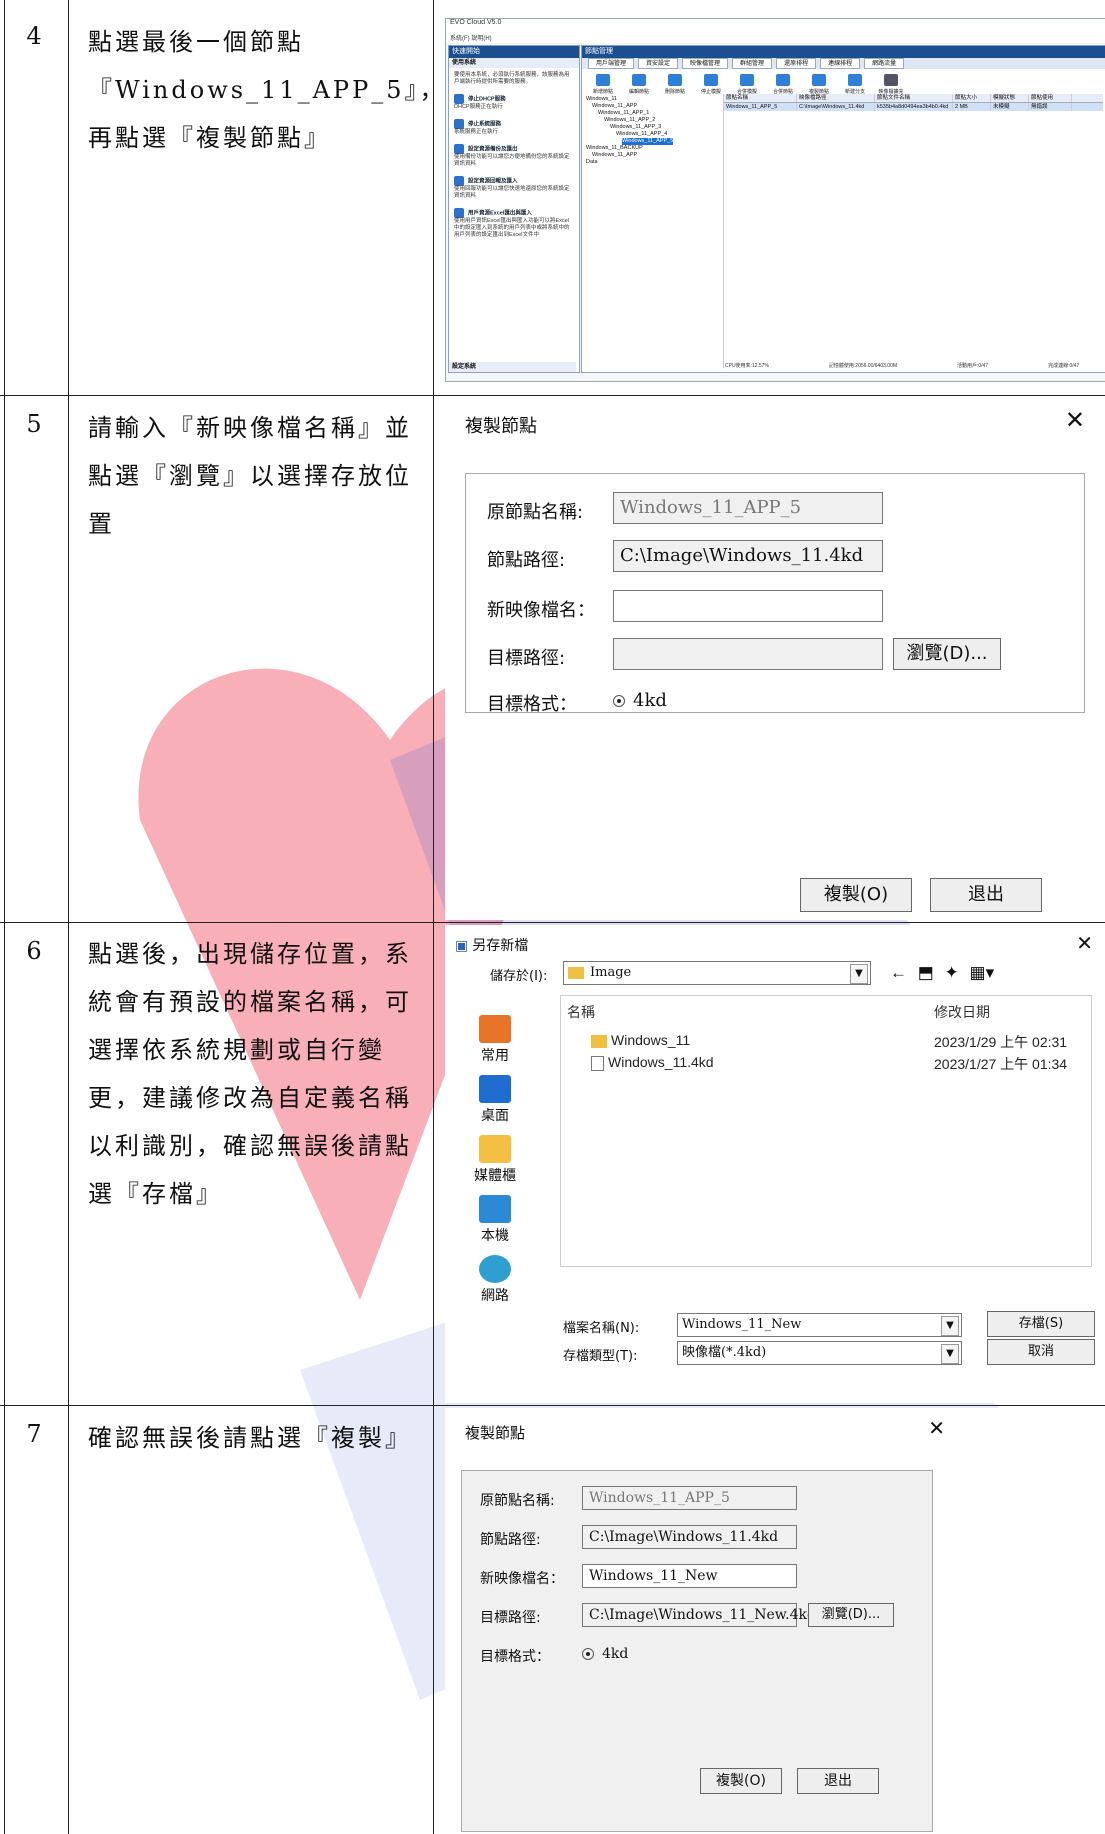  I want to click on intro-text: 要使用本系統，必須執行系統服務，該服務為用戶端執行時提供所需要的服務。, so click(512, 78).